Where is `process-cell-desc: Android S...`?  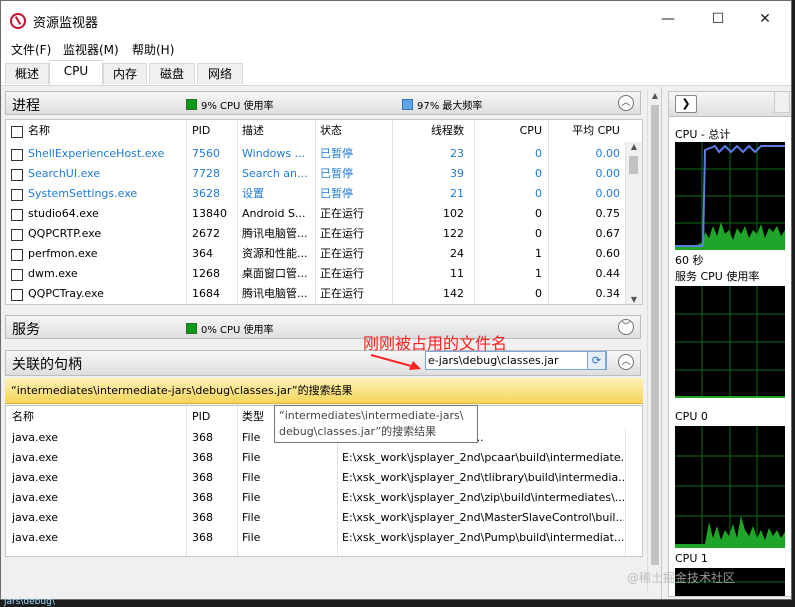
process-cell-desc: Android S... is located at coordinates (277, 214).